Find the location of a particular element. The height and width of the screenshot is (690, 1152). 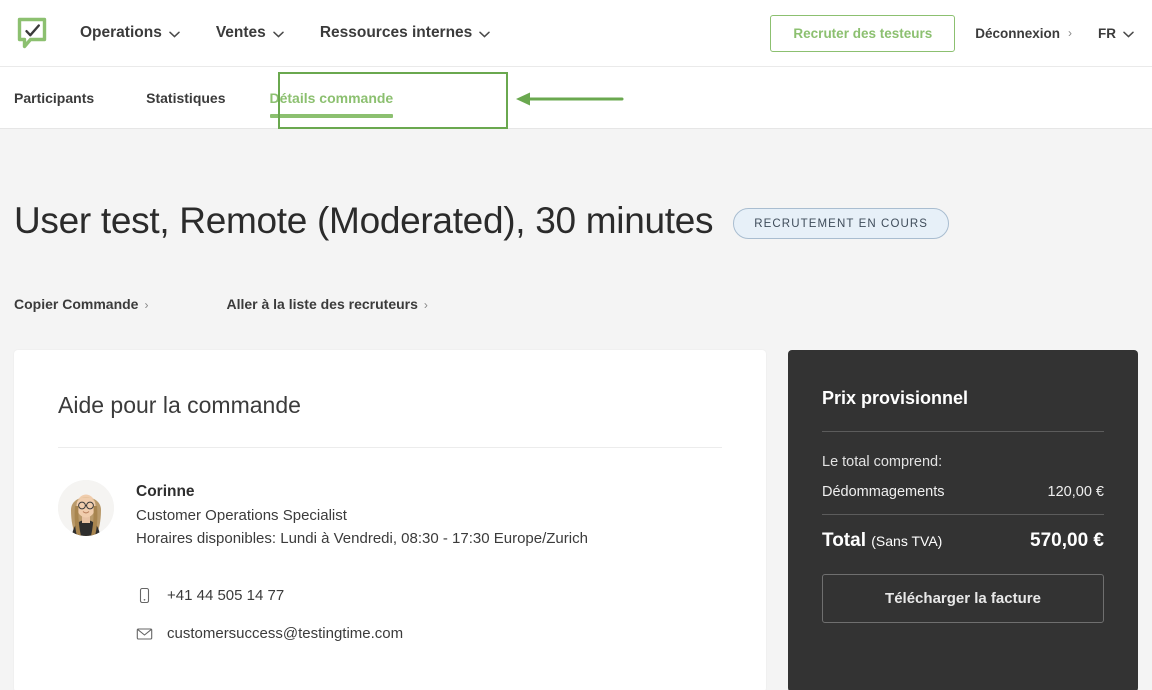

order-help-title: Aide pour la commande is located at coordinates (390, 420).